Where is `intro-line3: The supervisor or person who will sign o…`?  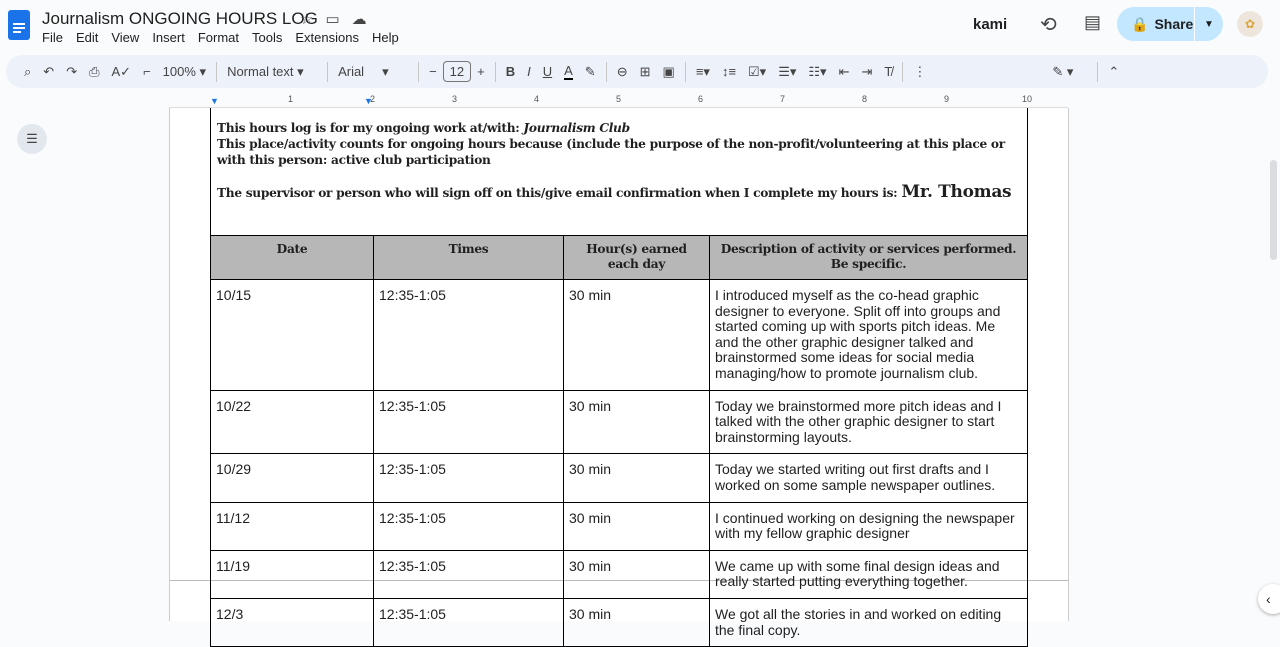 intro-line3: The supervisor or person who will sign o… is located at coordinates (559, 193).